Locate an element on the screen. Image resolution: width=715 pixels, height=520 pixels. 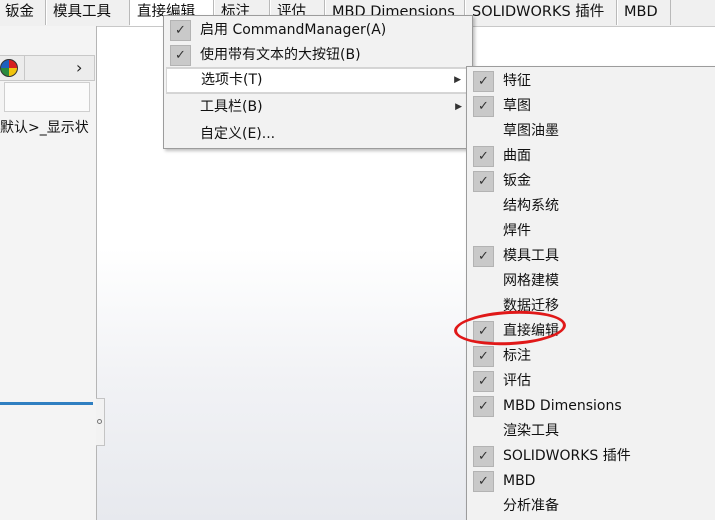
tab-sheet-metal: 钣金 is located at coordinates (23, 12).